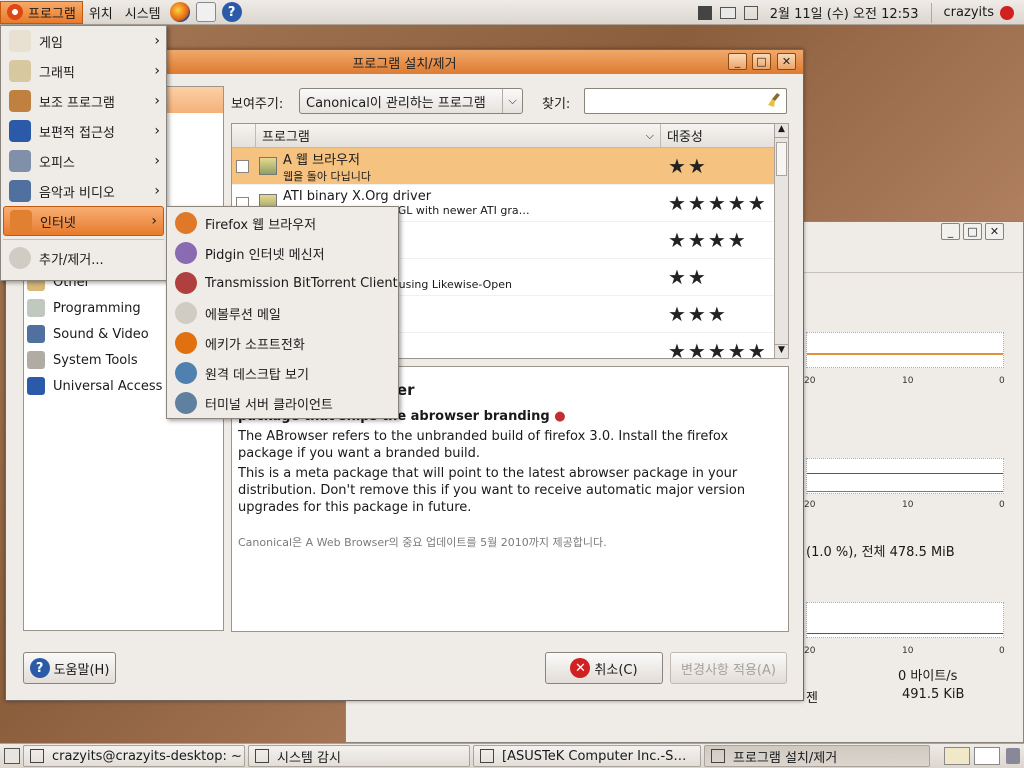  What do you see at coordinates (186, 283) in the screenshot?
I see `transmission-icon` at bounding box center [186, 283].